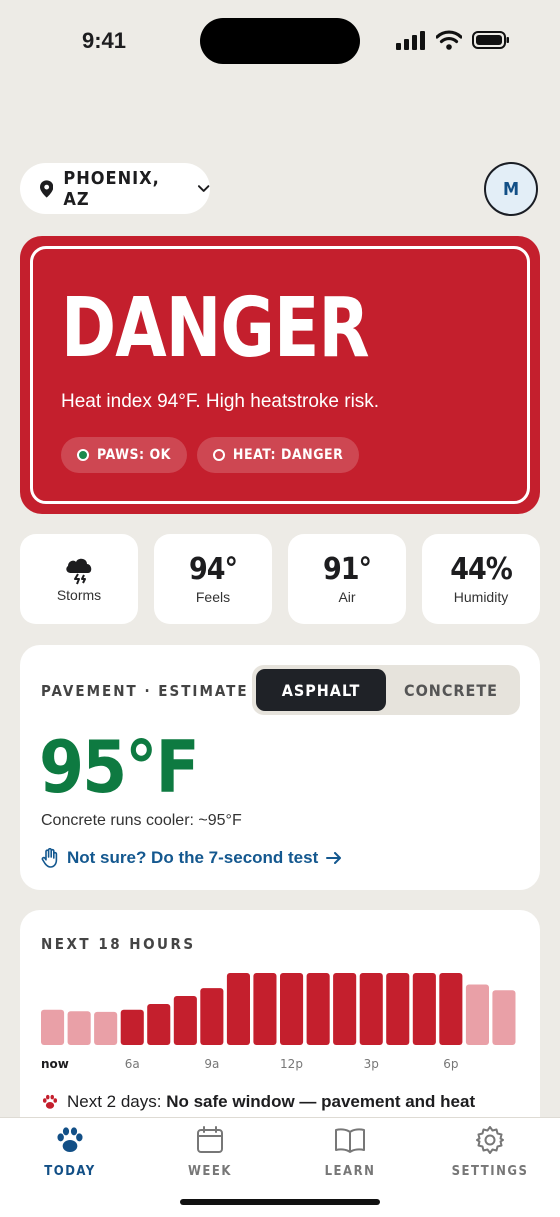 This screenshot has height=1217, width=560. Describe the element at coordinates (47, 188) in the screenshot. I see `location-pin-icon` at that location.